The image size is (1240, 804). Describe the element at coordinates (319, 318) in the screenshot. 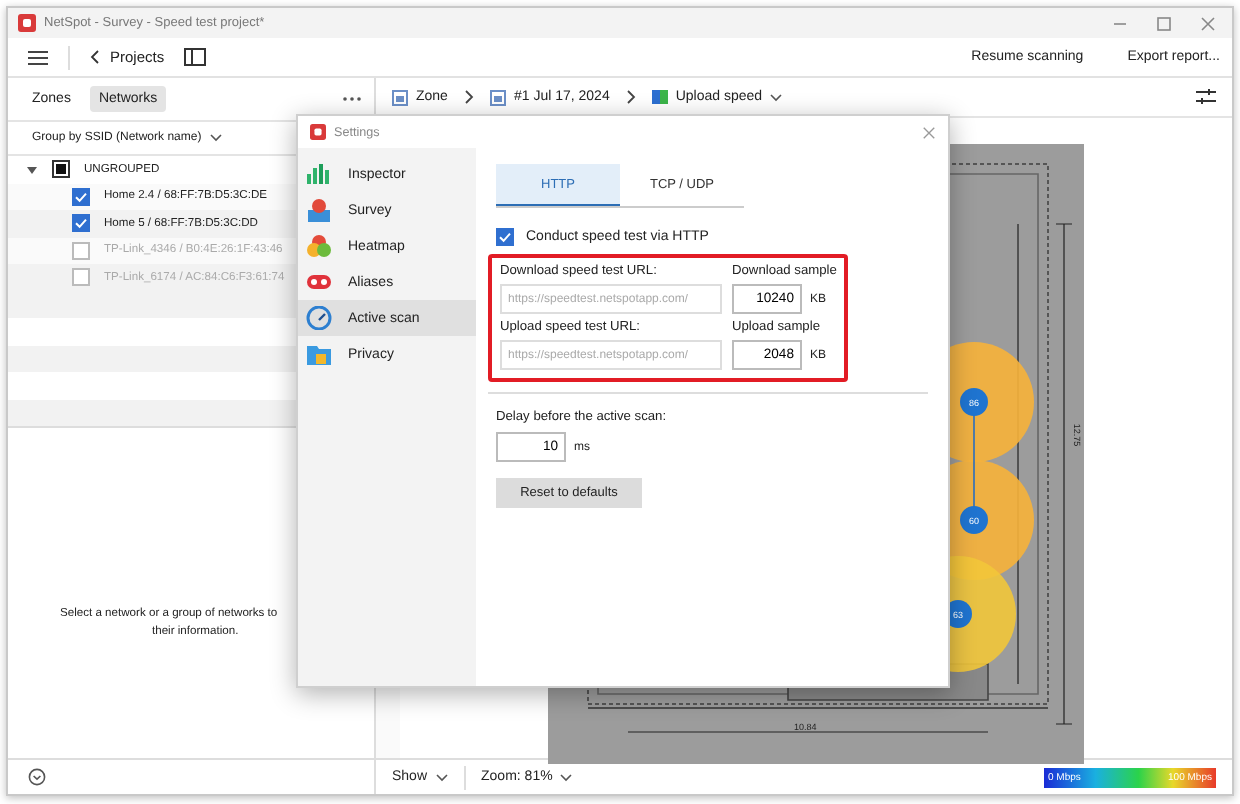

I see `speedometer-icon` at that location.